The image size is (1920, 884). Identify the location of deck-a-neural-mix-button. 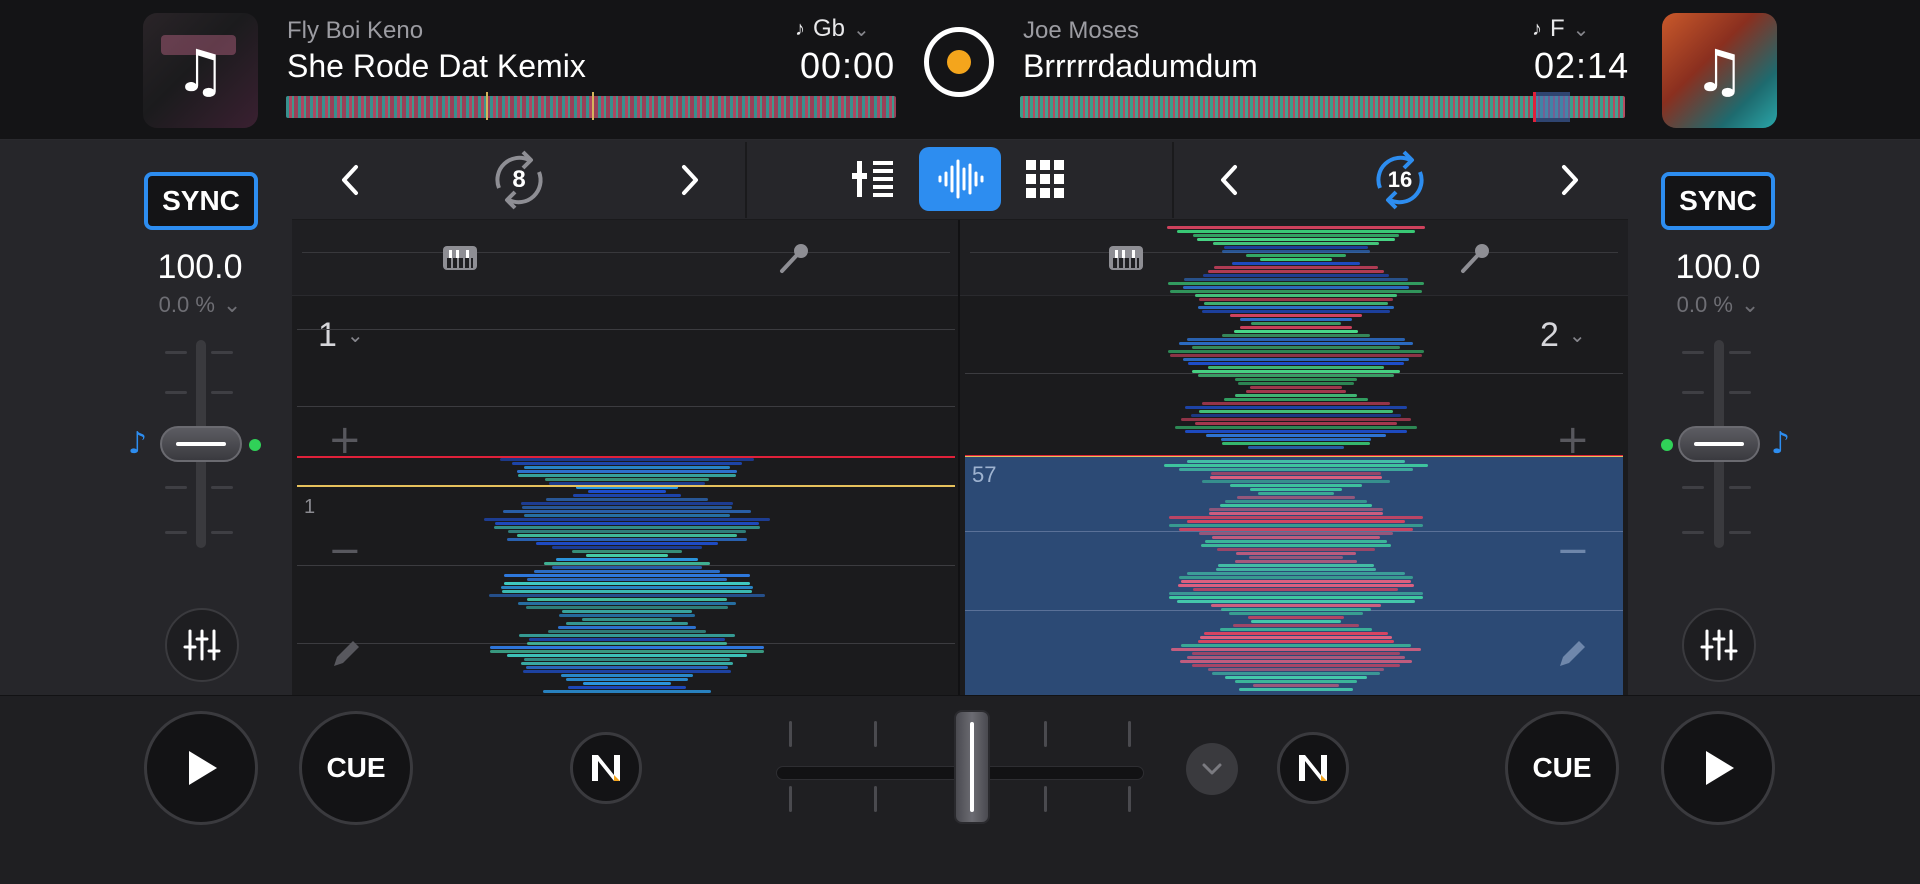
(606, 768).